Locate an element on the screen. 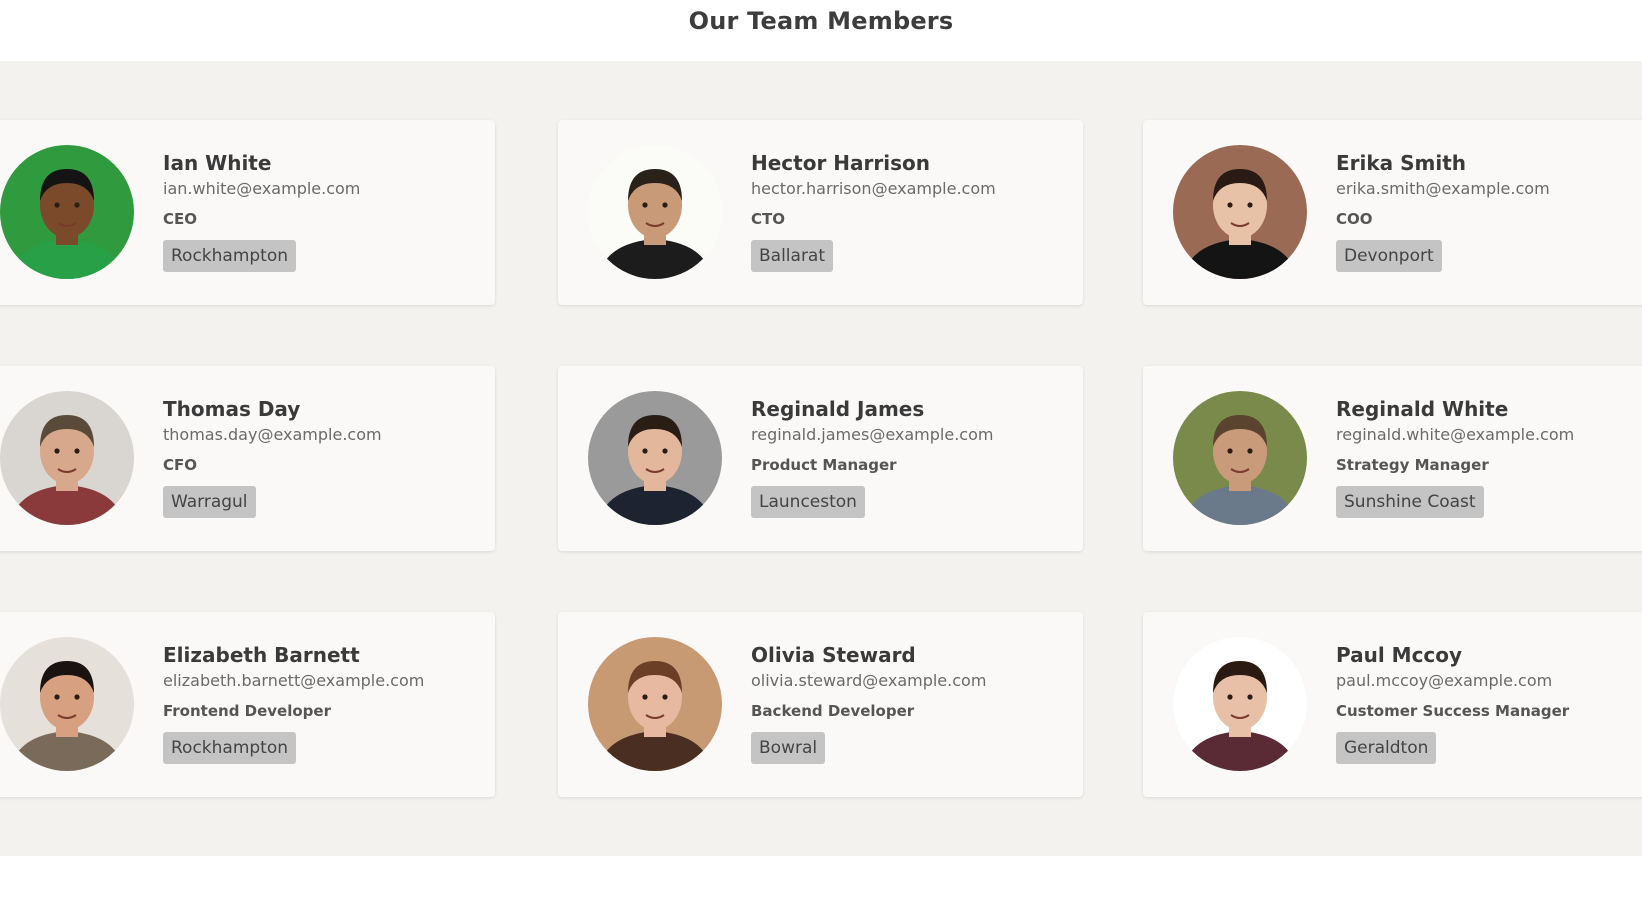  member-email: reginald.james@example.com is located at coordinates (872, 434).